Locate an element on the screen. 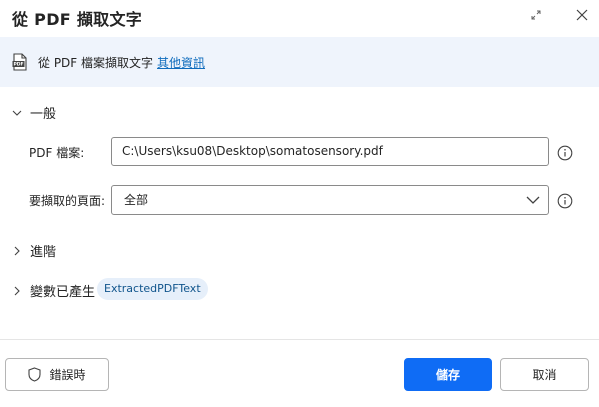 The width and height of the screenshot is (599, 407). pages-select: 全部 is located at coordinates (330, 200).